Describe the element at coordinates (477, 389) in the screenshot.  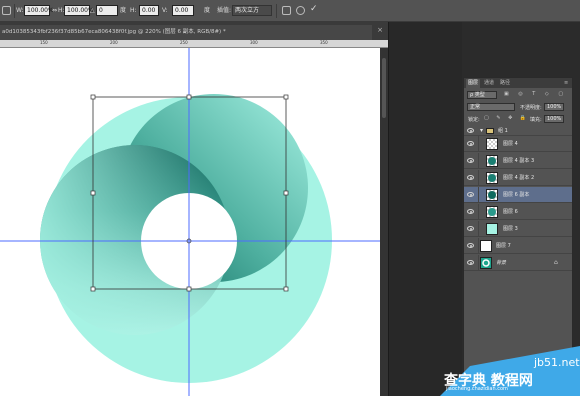
I see `watermark-url: jiaocheng.chazidian.com` at that location.